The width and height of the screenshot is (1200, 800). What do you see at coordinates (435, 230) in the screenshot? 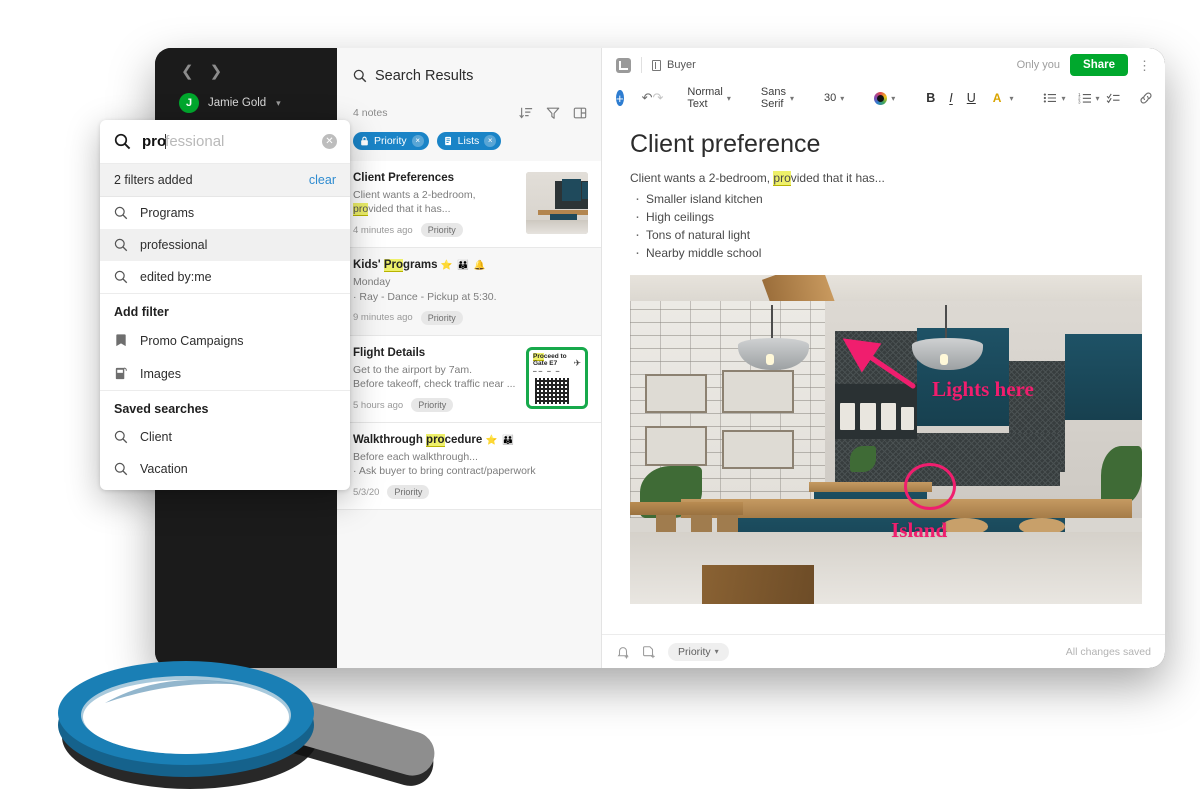
I see `note-meta: 4 minutes ago Priority` at bounding box center [435, 230].